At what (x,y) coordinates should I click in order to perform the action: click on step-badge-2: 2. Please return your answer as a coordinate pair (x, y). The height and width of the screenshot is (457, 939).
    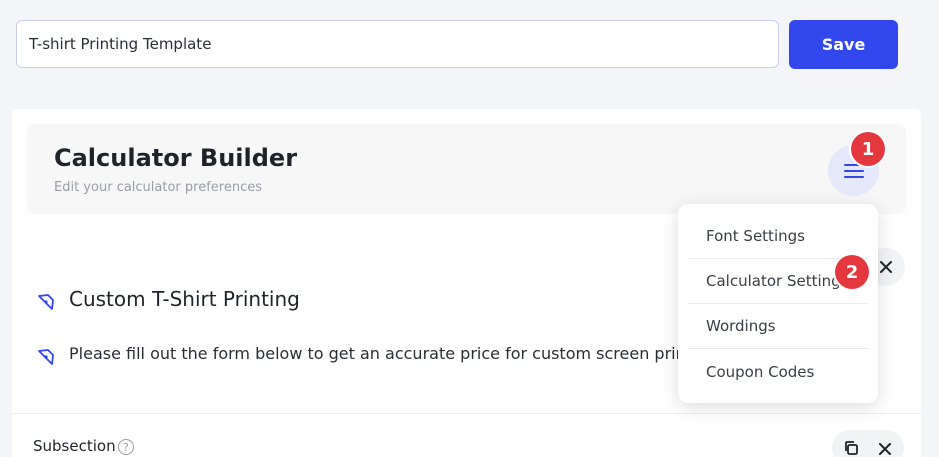
    Looking at the image, I should click on (852, 272).